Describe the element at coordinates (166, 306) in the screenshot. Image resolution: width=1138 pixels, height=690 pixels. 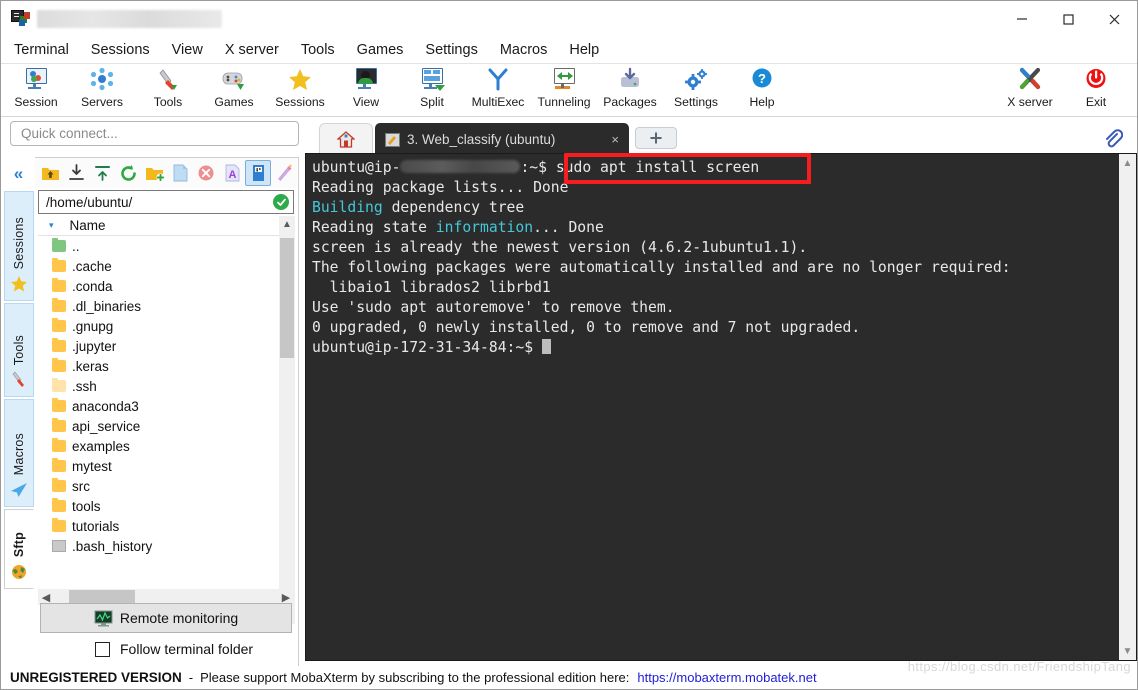
I see `list-item: .dl_binaries` at that location.